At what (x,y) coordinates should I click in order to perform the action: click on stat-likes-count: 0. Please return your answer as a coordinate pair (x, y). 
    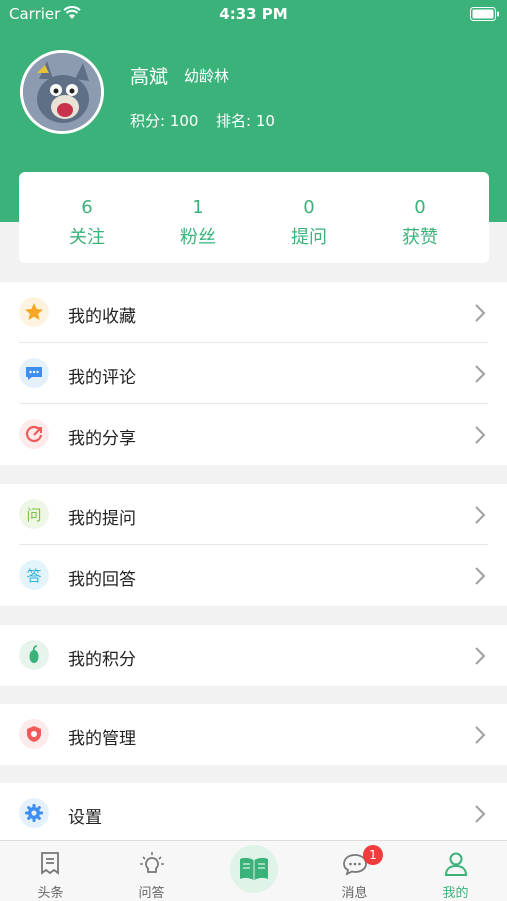
    Looking at the image, I should click on (420, 207).